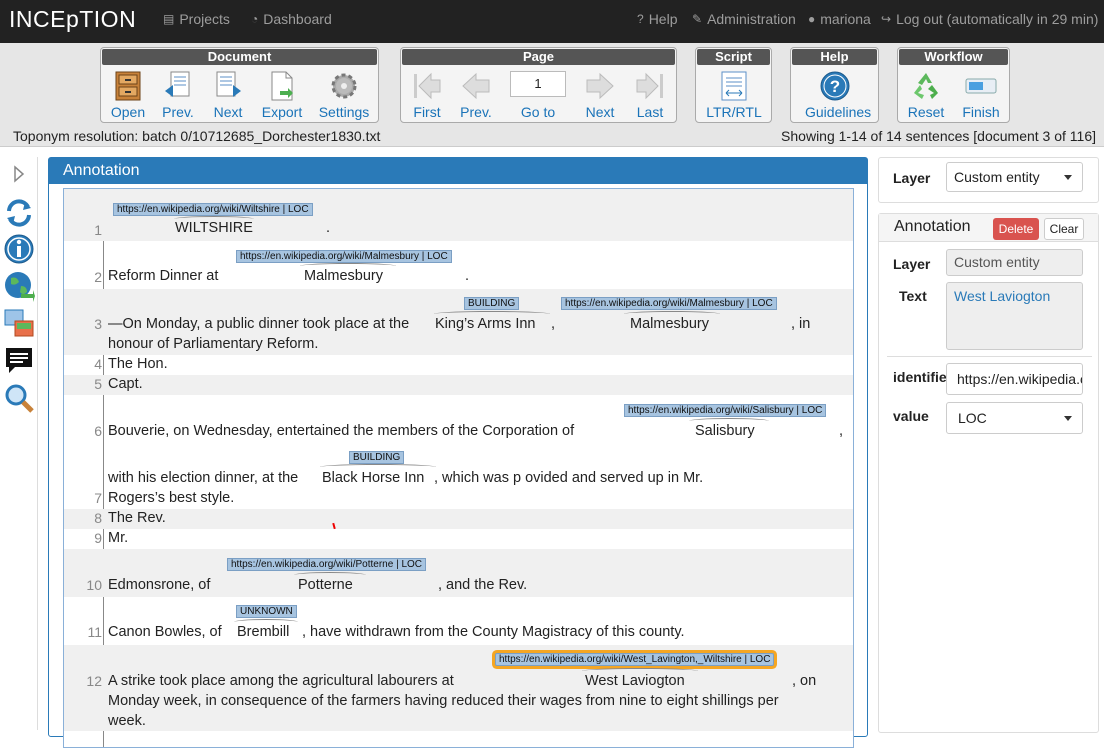  I want to click on nav-user: ● mariona, so click(839, 19).